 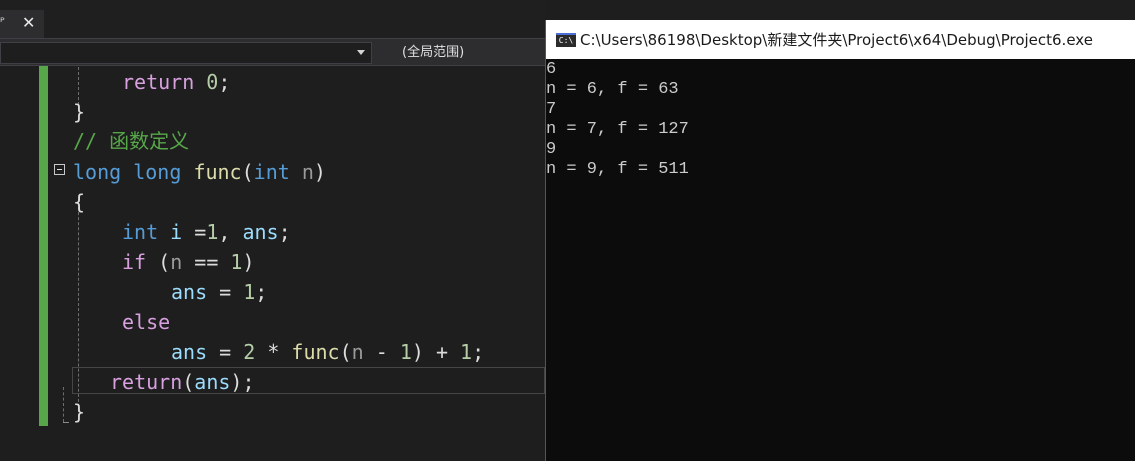 I want to click on console-line: n = 9, f = 511, so click(x=617, y=169).